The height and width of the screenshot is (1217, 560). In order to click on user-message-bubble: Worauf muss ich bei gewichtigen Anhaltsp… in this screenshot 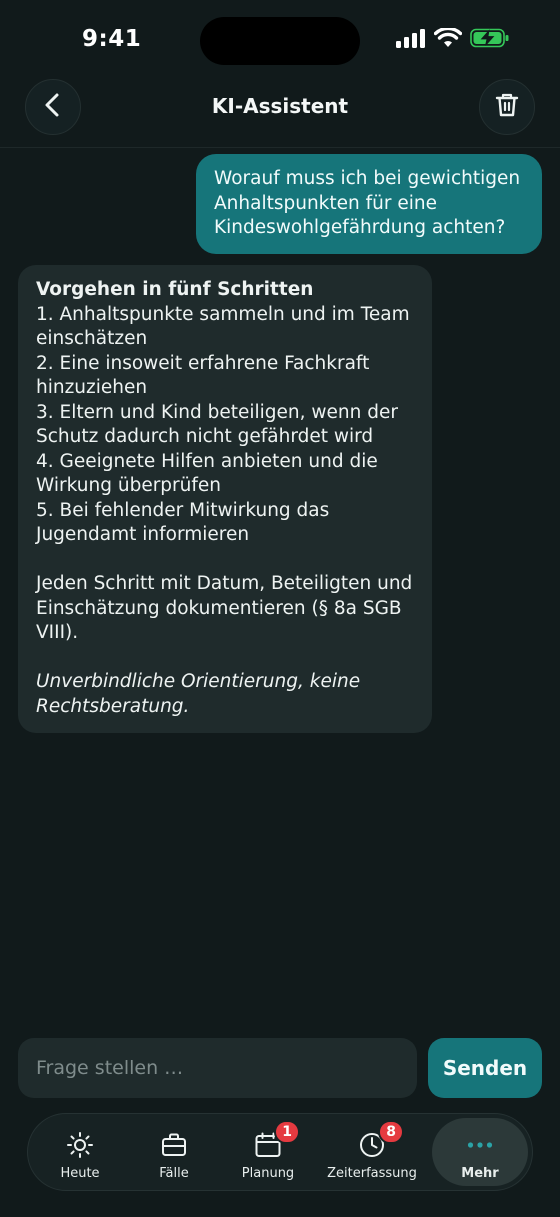, I will do `click(369, 204)`.